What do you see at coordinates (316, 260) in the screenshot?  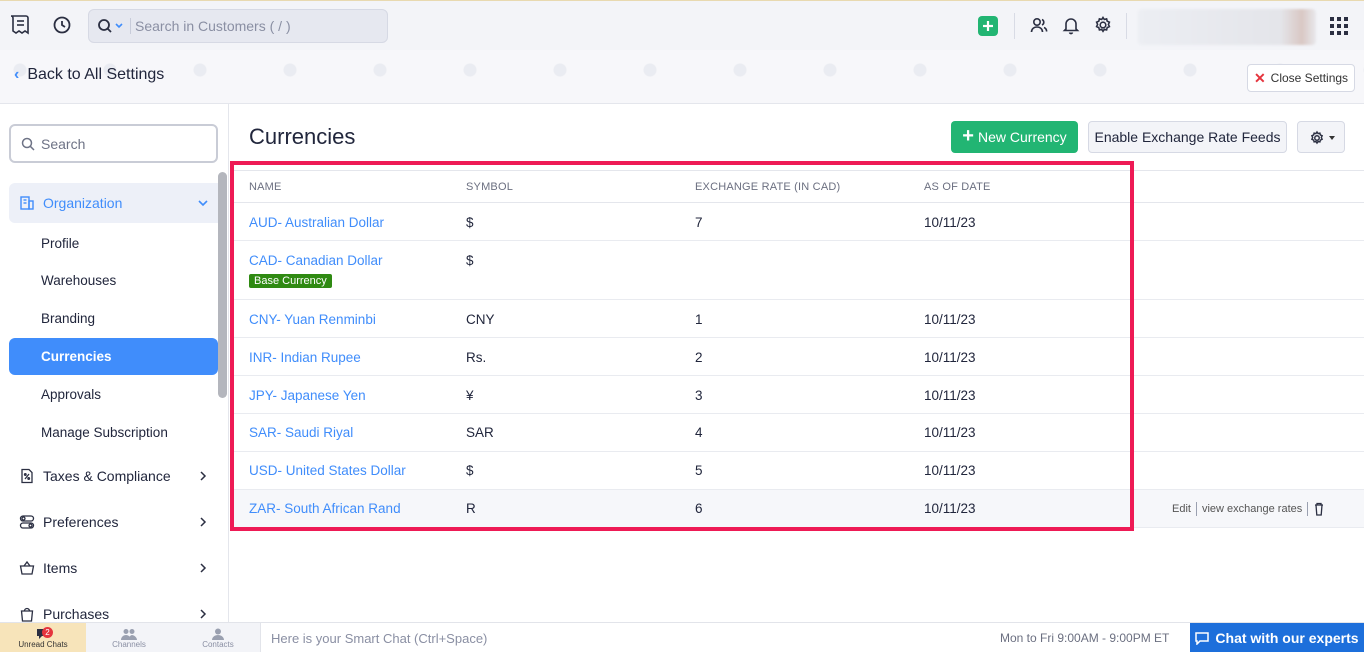 I see `currency-name-link: CAD- Canadian Dollar` at bounding box center [316, 260].